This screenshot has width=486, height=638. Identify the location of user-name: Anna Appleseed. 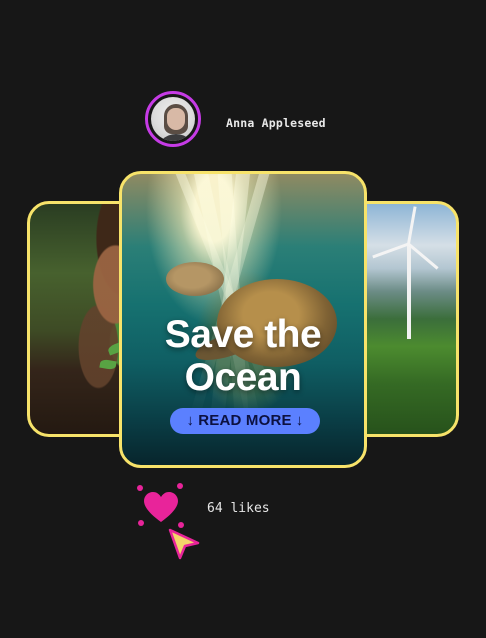
(276, 123).